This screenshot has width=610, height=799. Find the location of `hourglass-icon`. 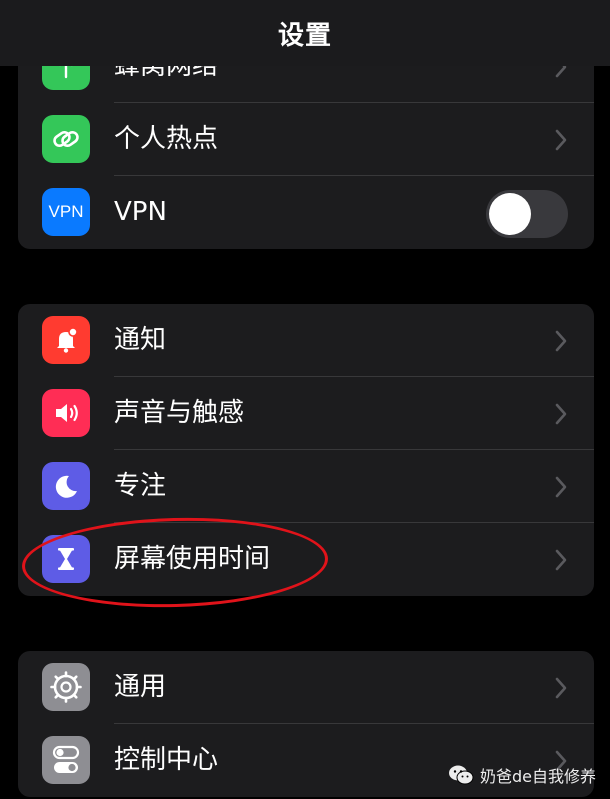

hourglass-icon is located at coordinates (66, 559).